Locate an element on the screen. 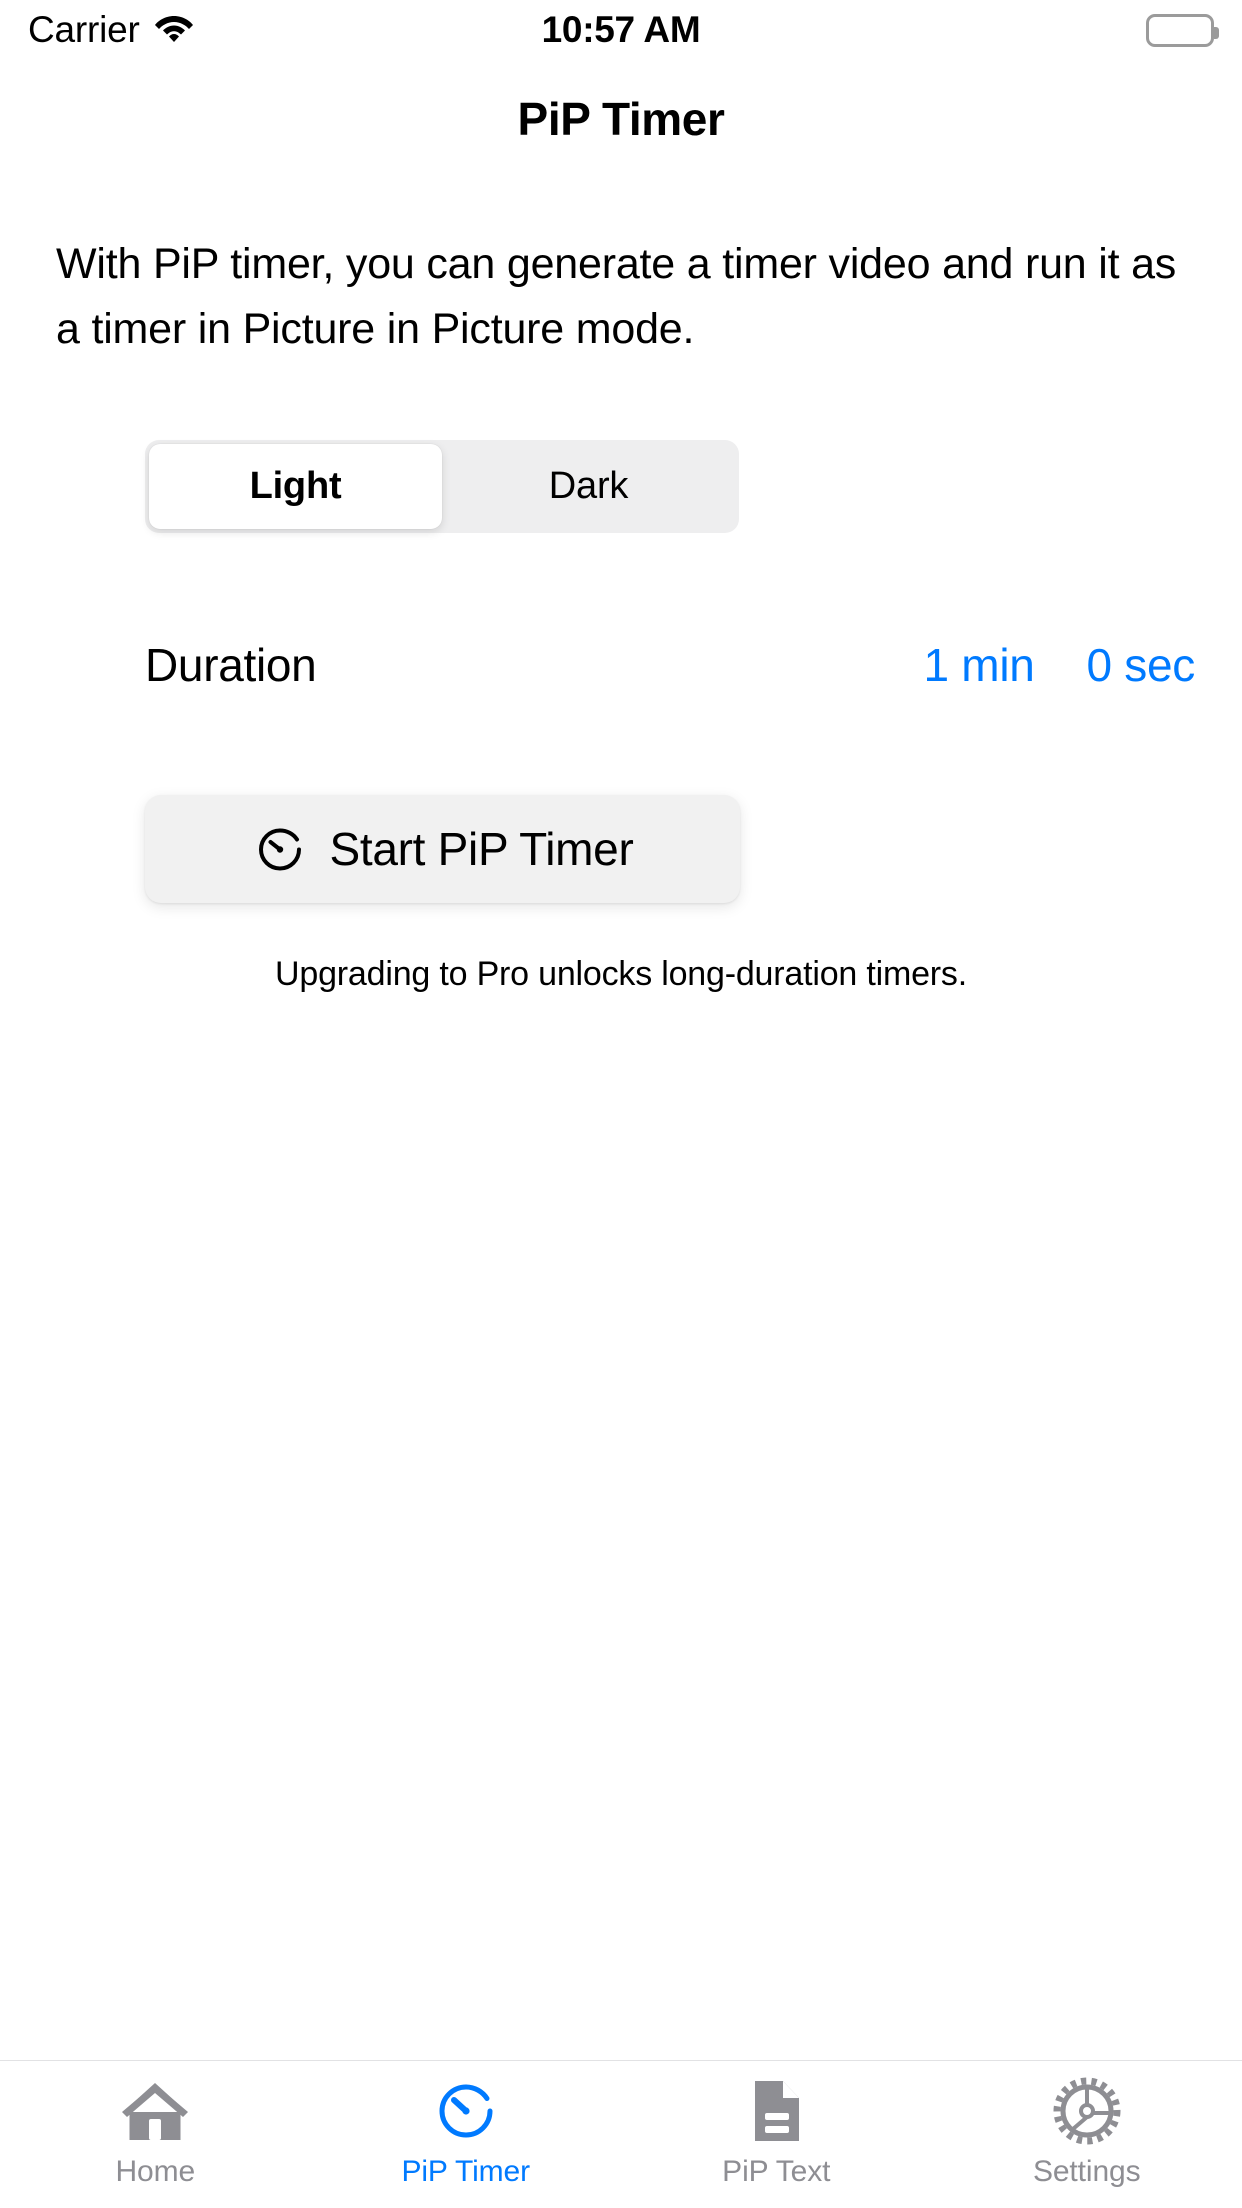  tab-pip-text-label: PiP Text is located at coordinates (776, 2171).